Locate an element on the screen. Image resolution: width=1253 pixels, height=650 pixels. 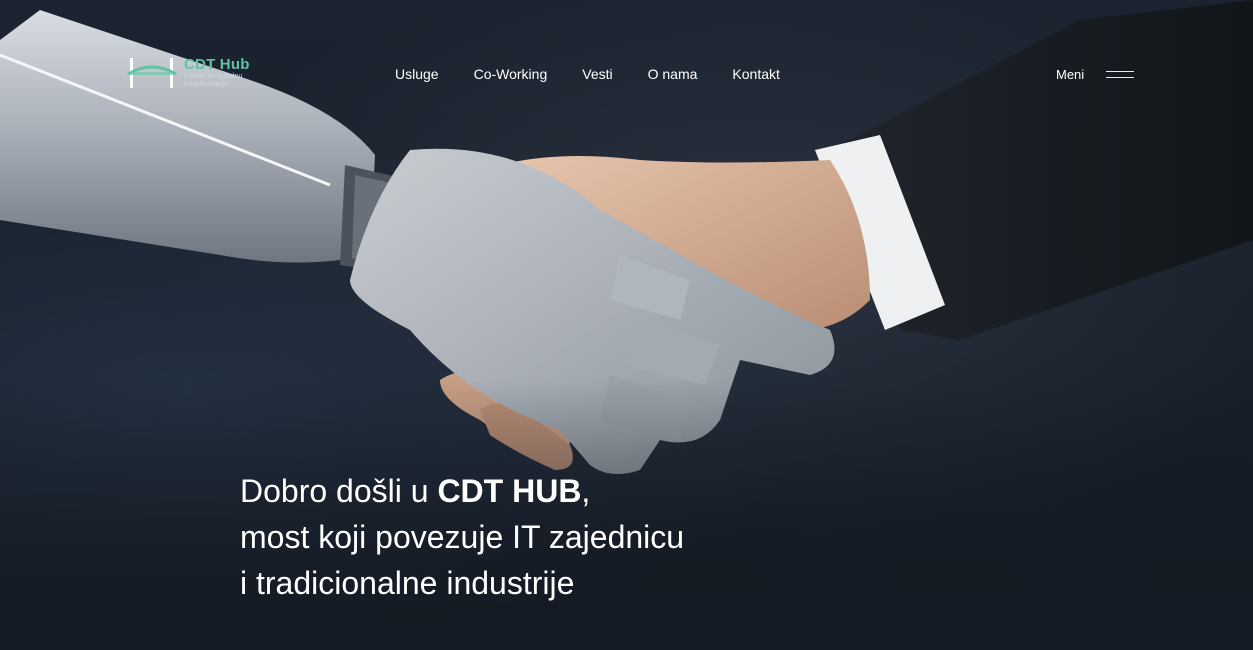
headline-suffix: , is located at coordinates (586, 491).